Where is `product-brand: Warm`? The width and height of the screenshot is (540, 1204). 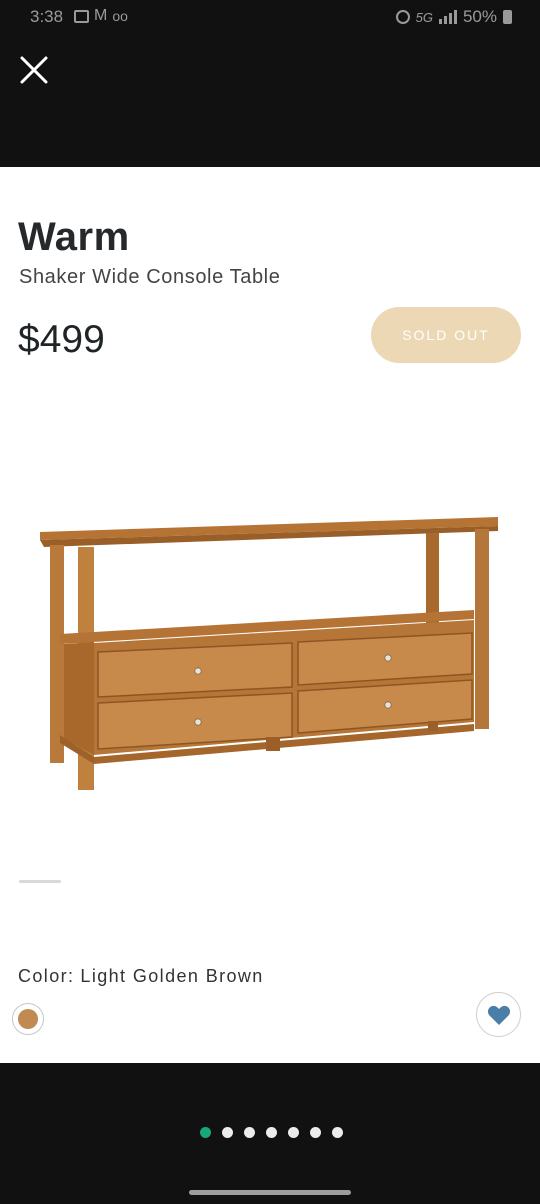
product-brand: Warm is located at coordinates (74, 237).